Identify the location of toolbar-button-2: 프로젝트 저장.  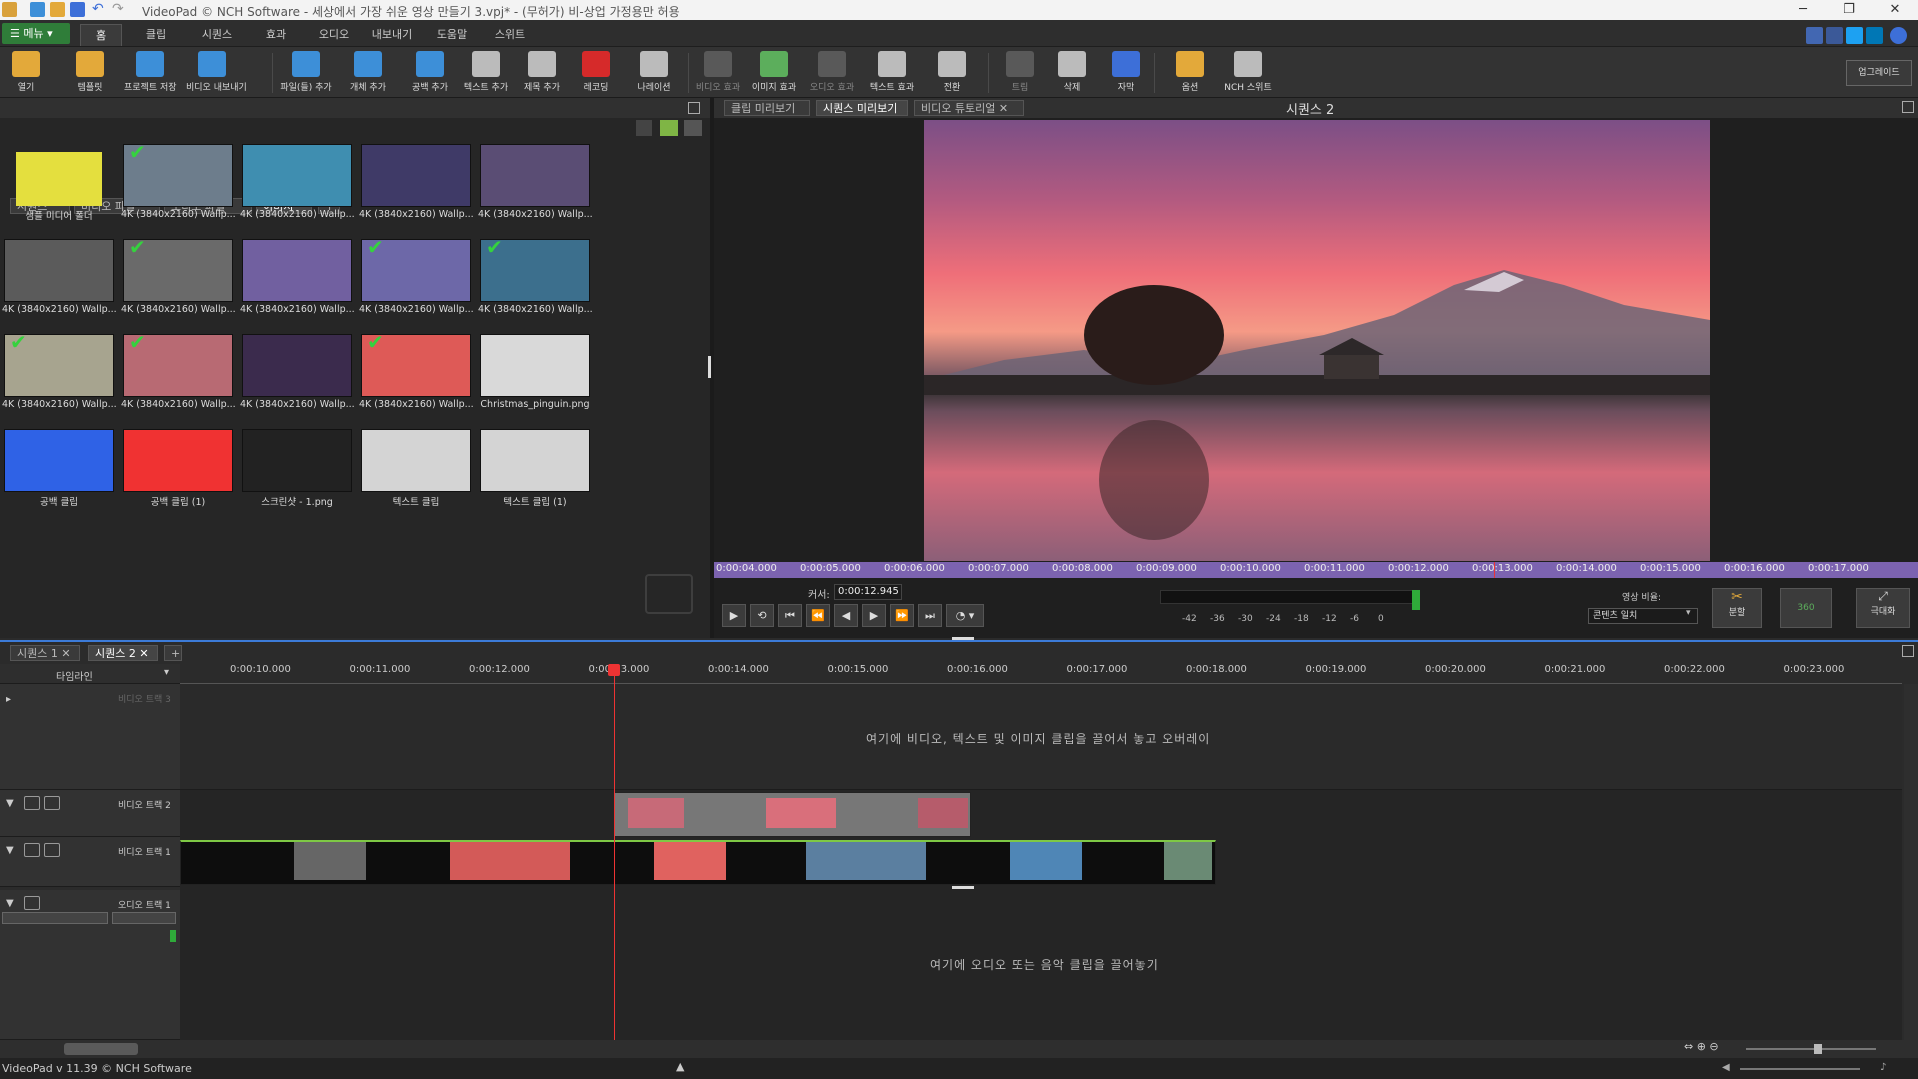
(150, 73).